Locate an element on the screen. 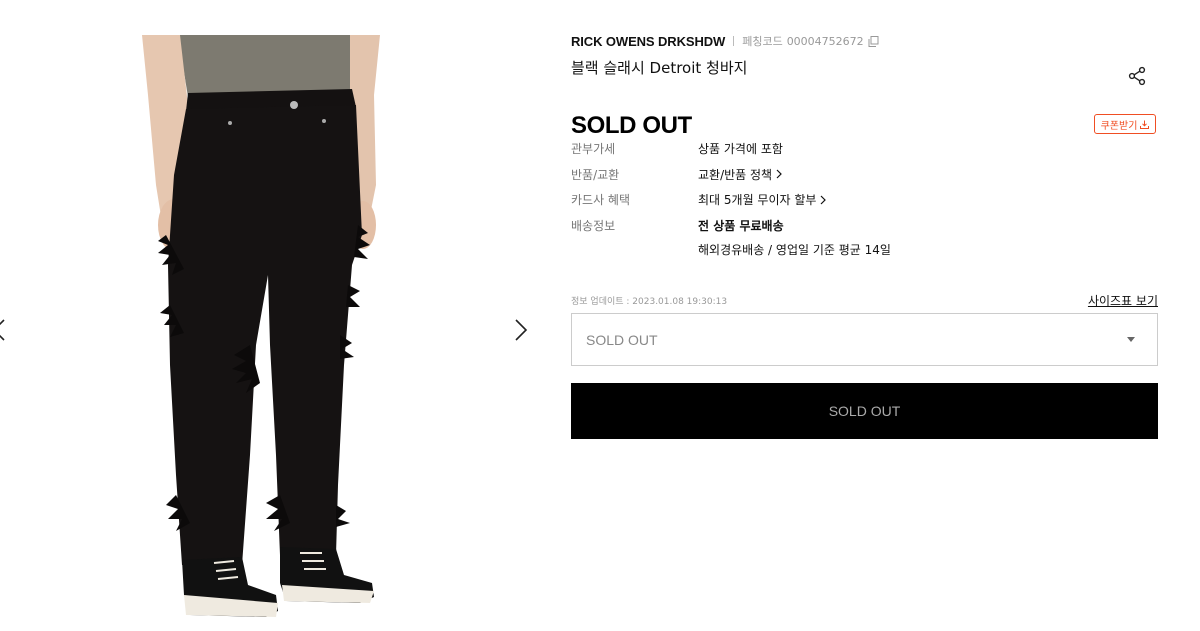 The width and height of the screenshot is (1200, 631). brand-row: RICK OWENS DRKSHDW 페칭코드 00004752672 is located at coordinates (864, 41).